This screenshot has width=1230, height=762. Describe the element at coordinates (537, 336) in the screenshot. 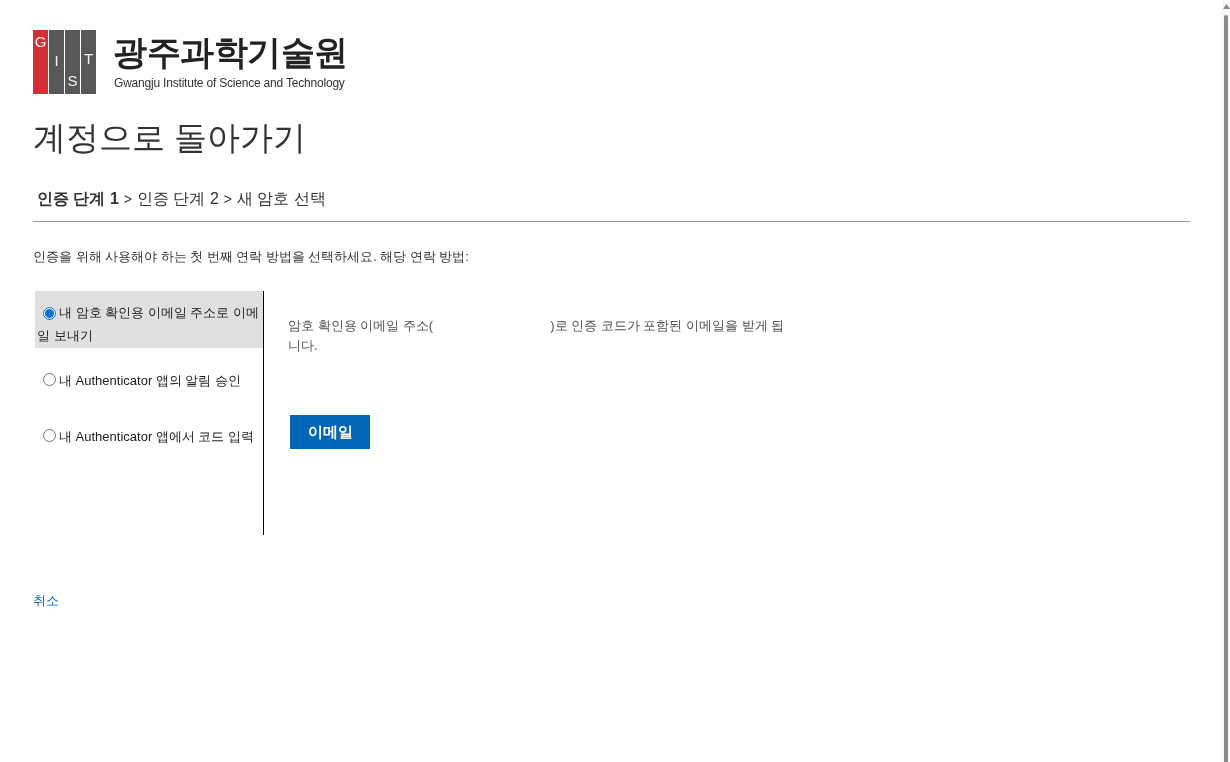

I see `detail-text: 암호 확인용 이메일 주소( )로 인증 코드가 포함된 이메일을 받게 됩니다.` at that location.